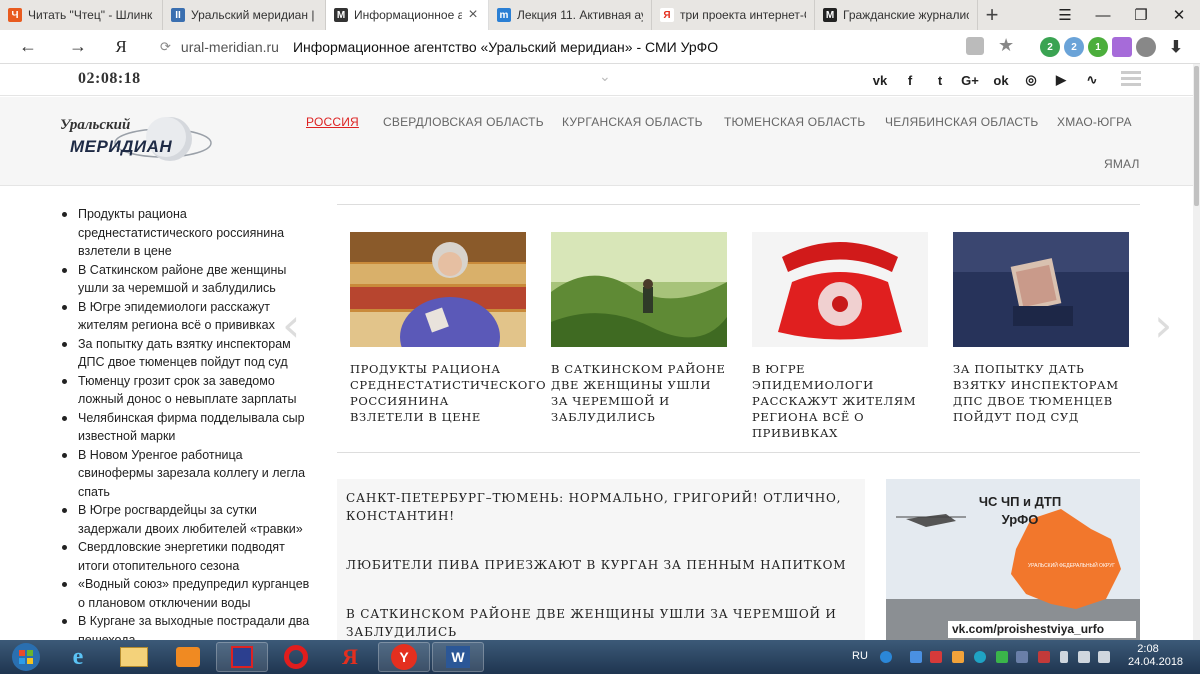 The height and width of the screenshot is (674, 1200). What do you see at coordinates (404, 657) in the screenshot?
I see `taskbar-yandex-browser-icon: Y` at bounding box center [404, 657].